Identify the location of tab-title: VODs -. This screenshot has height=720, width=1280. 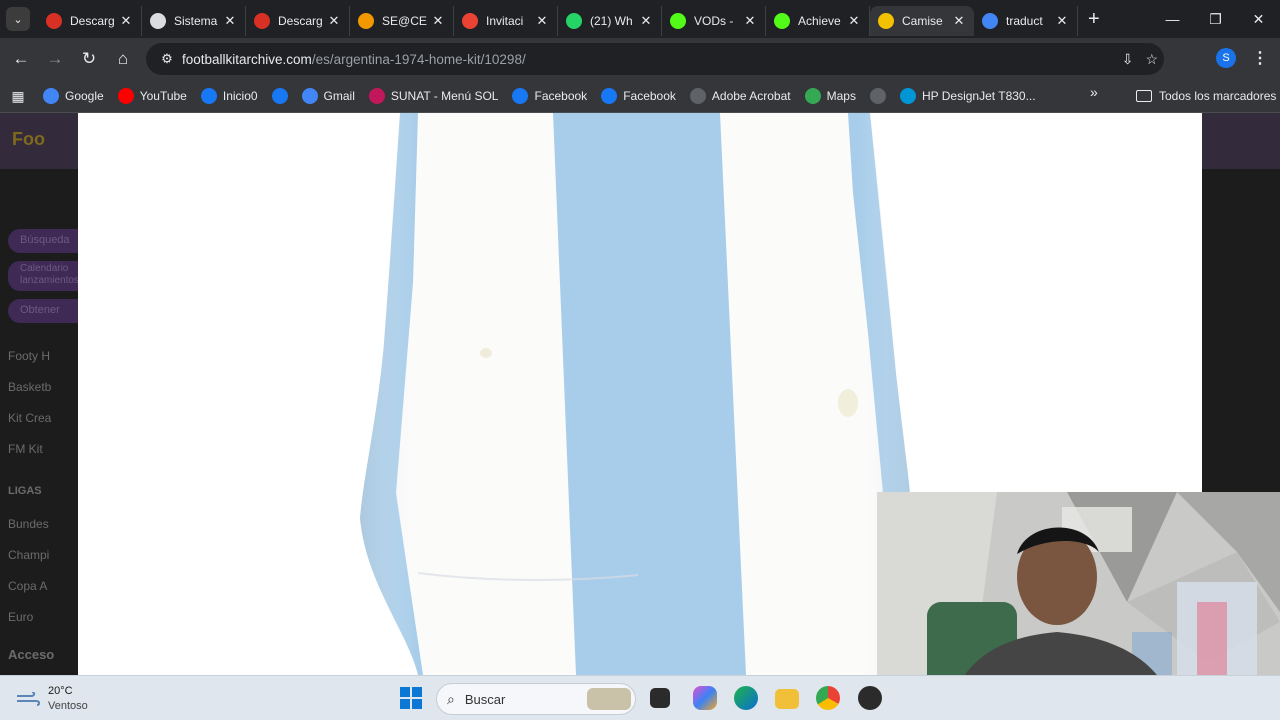
(714, 21).